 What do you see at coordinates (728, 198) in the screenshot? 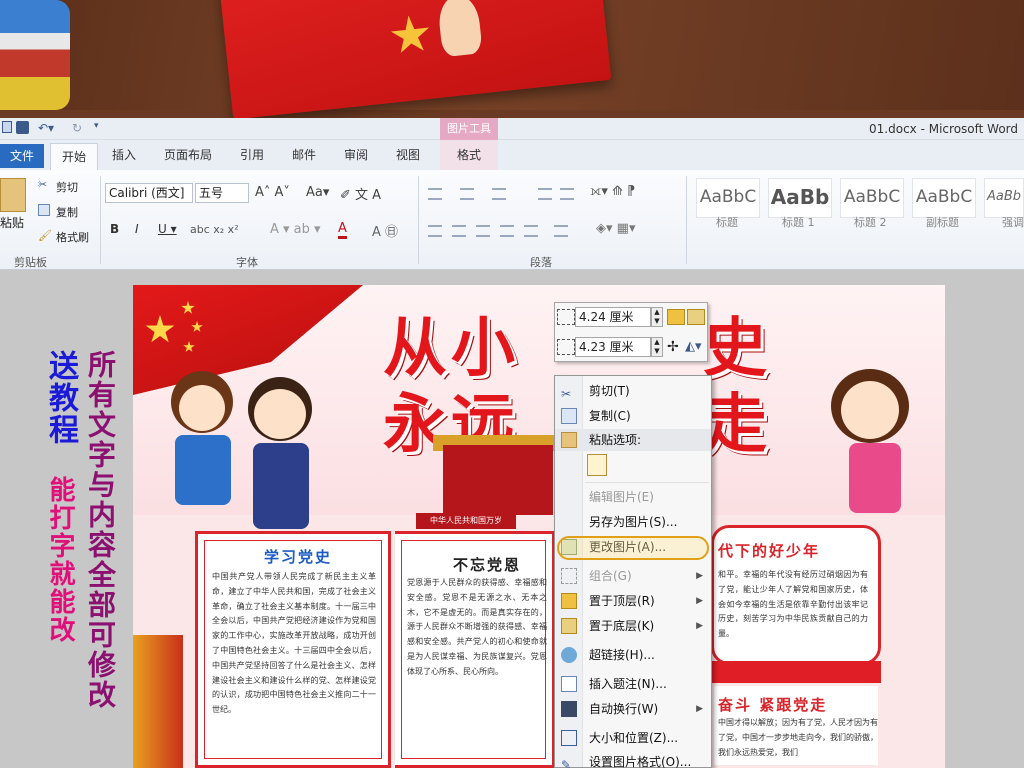
I see `style-title: AaBbC` at bounding box center [728, 198].